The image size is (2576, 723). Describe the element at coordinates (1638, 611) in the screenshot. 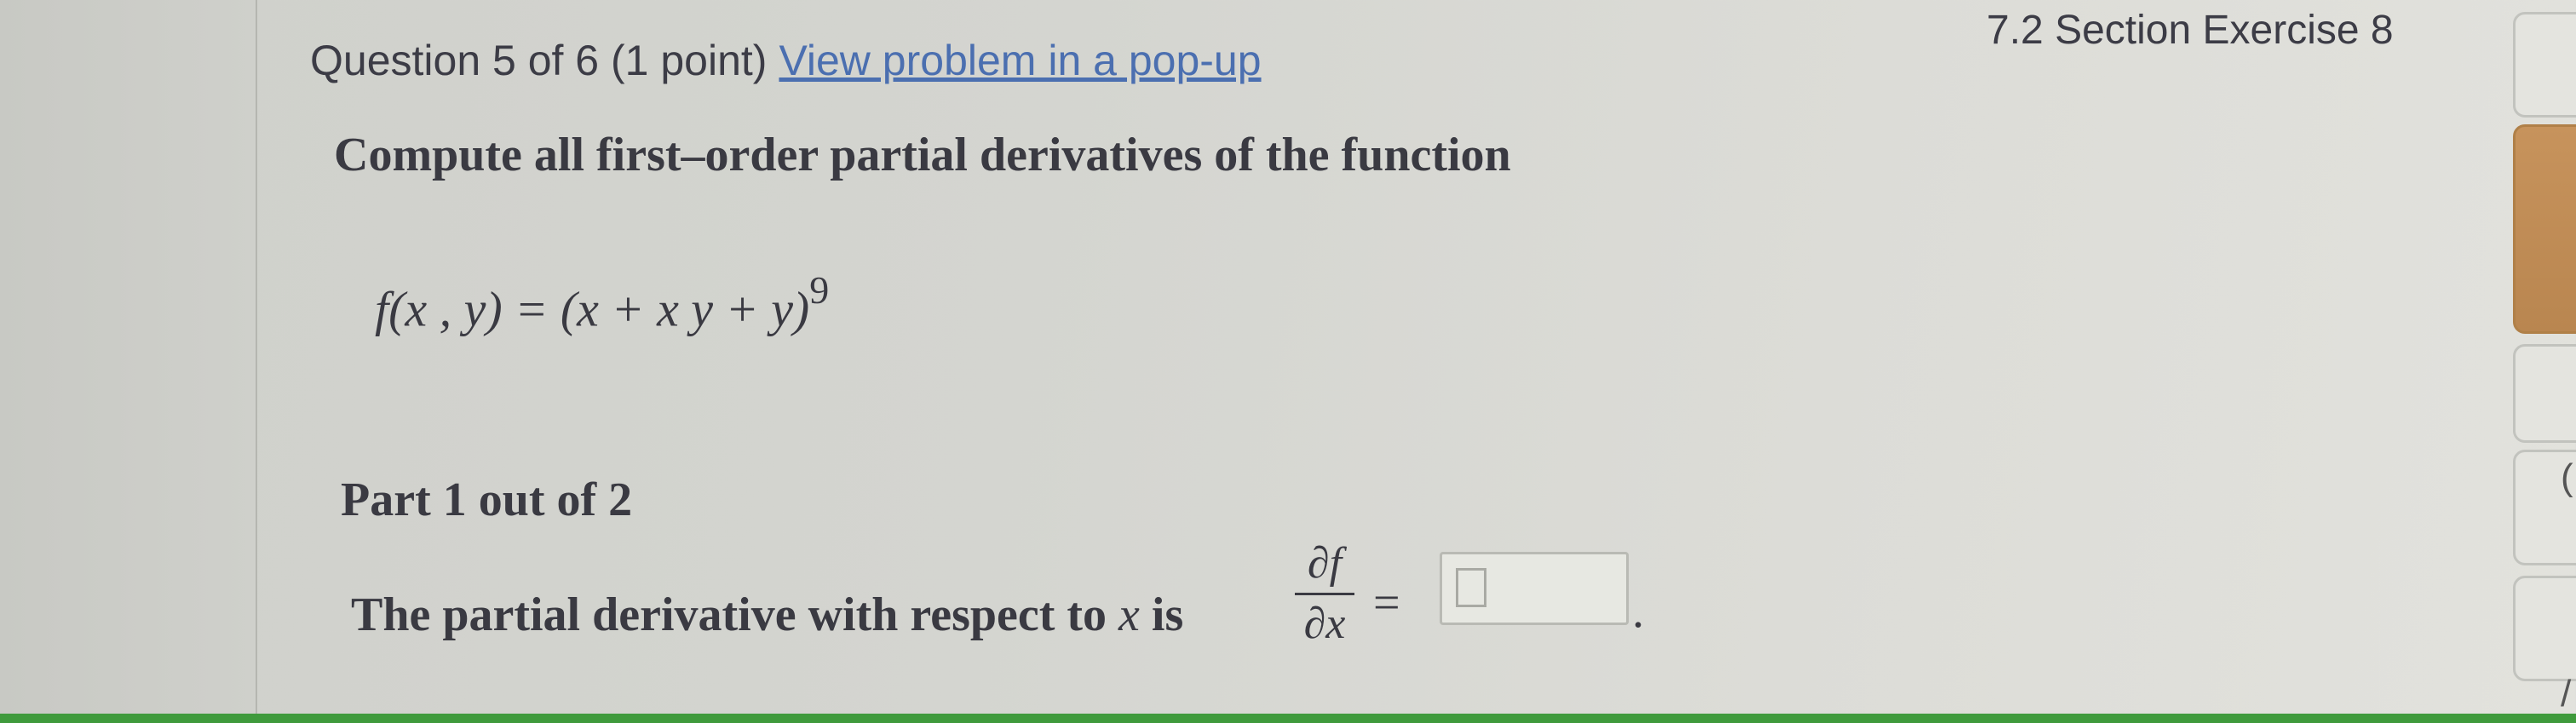

I see `sentence-period: .` at that location.